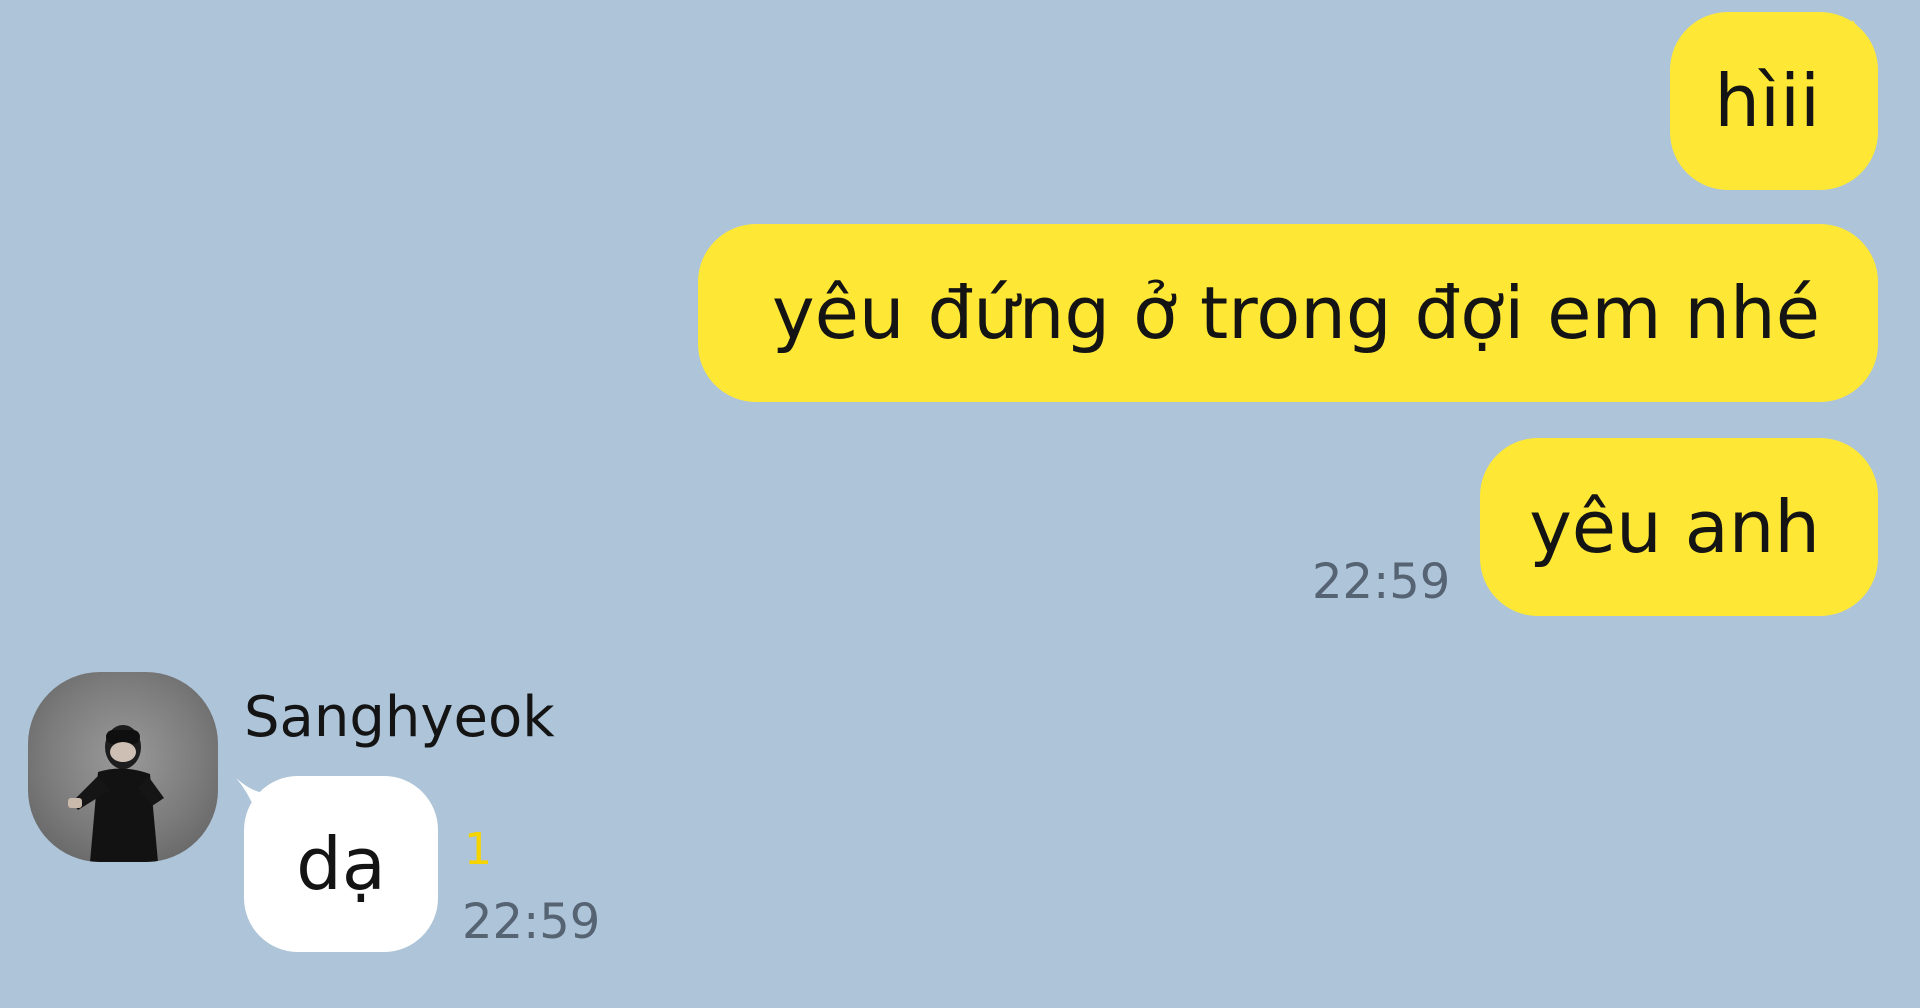 This screenshot has height=1008, width=1920. Describe the element at coordinates (1674, 527) in the screenshot. I see `message-text: yêu anh` at that location.